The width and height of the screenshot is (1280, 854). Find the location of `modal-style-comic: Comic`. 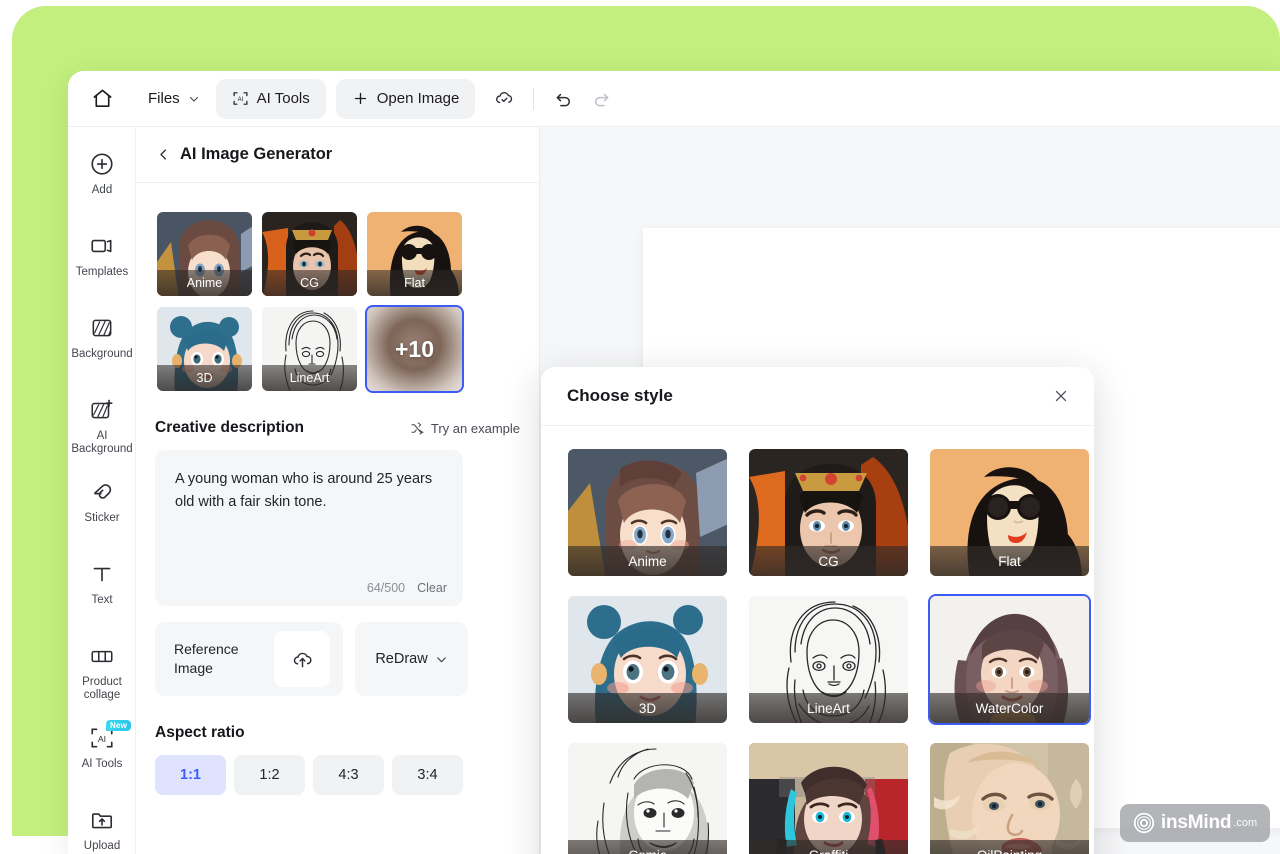

modal-style-comic: Comic is located at coordinates (647, 797).